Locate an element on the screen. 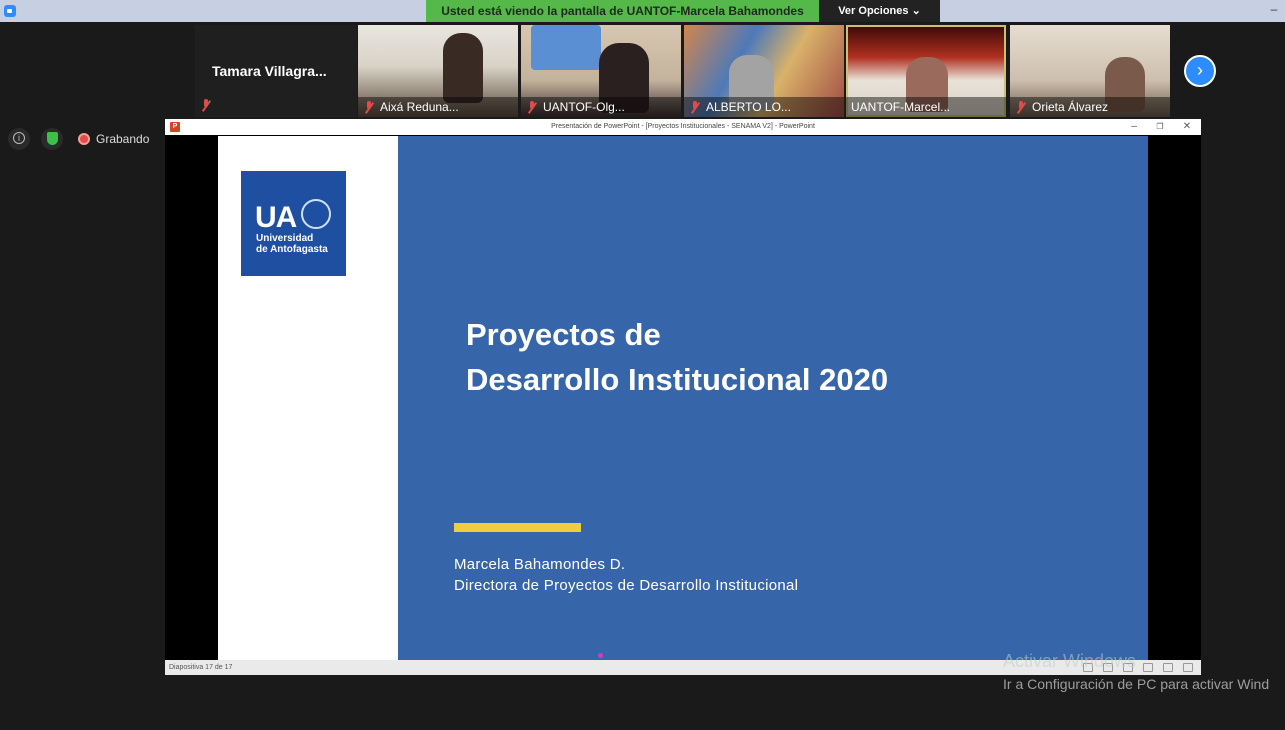 The image size is (1285, 730). ppt-close-button: ✕ is located at coordinates (1187, 127).